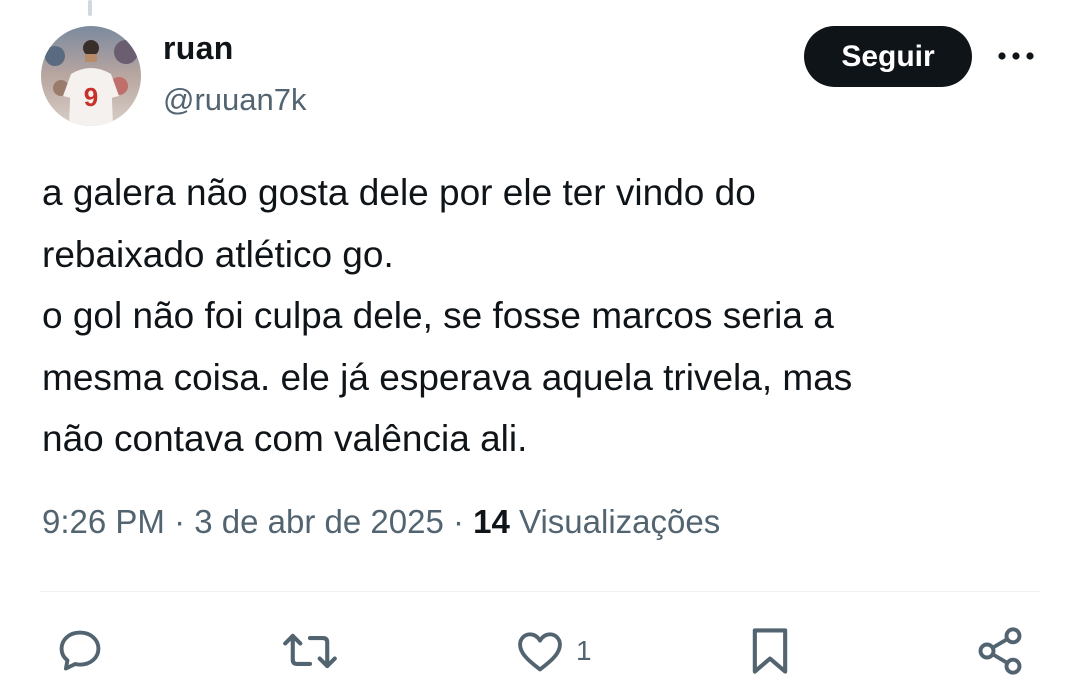 This screenshot has width=1080, height=689. Describe the element at coordinates (319, 521) in the screenshot. I see `tweet-date: 3 de abr de 2025` at that location.